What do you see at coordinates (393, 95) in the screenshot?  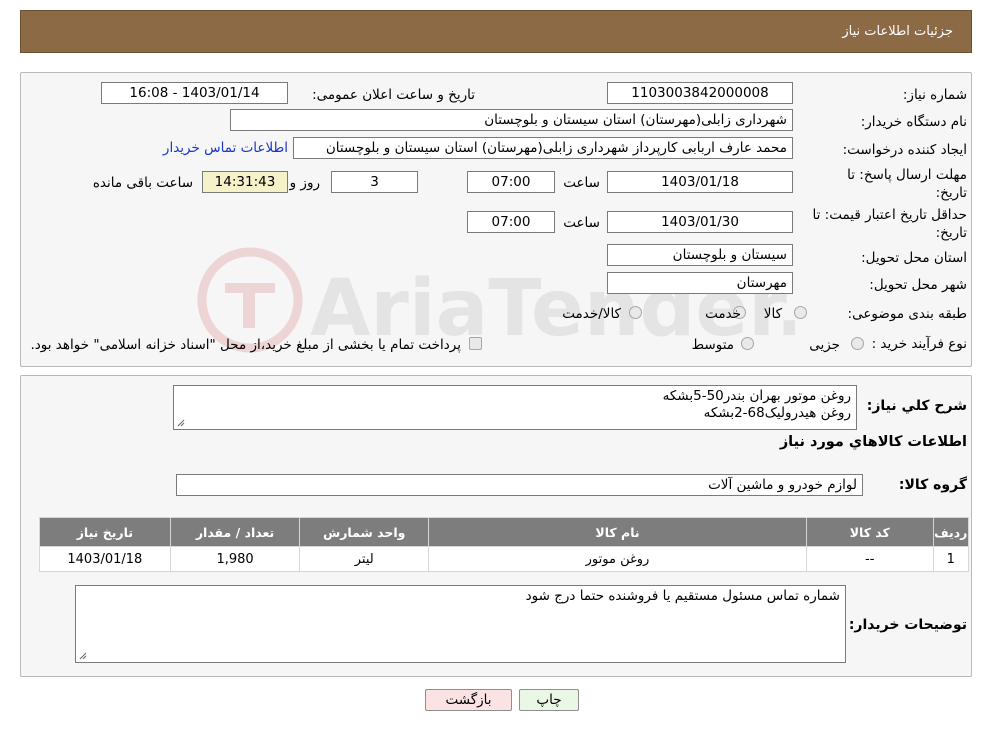 I see `announce-label: تاریخ و ساعت اعلان عمومی:` at bounding box center [393, 95].